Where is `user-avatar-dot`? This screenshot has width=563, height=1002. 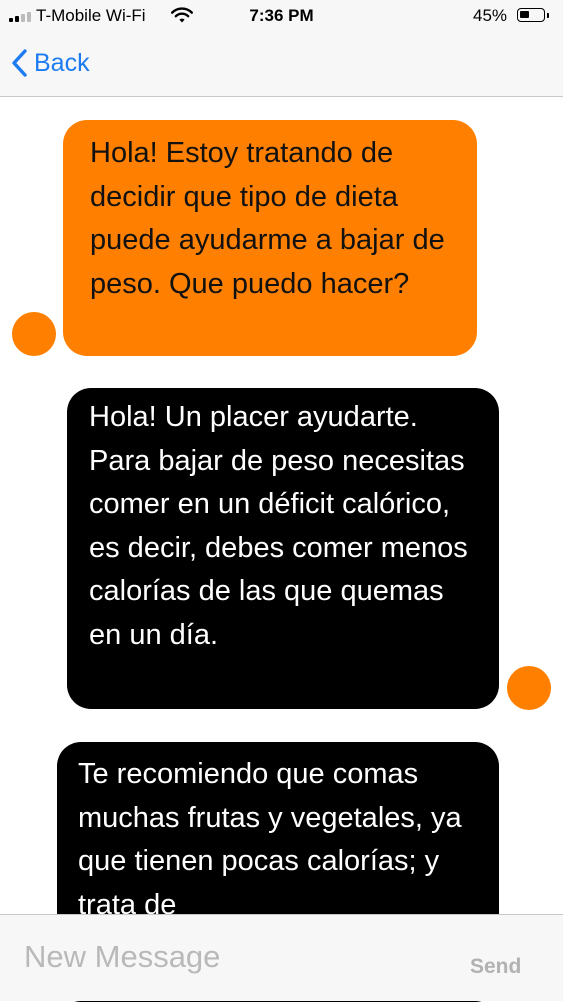 user-avatar-dot is located at coordinates (34, 334).